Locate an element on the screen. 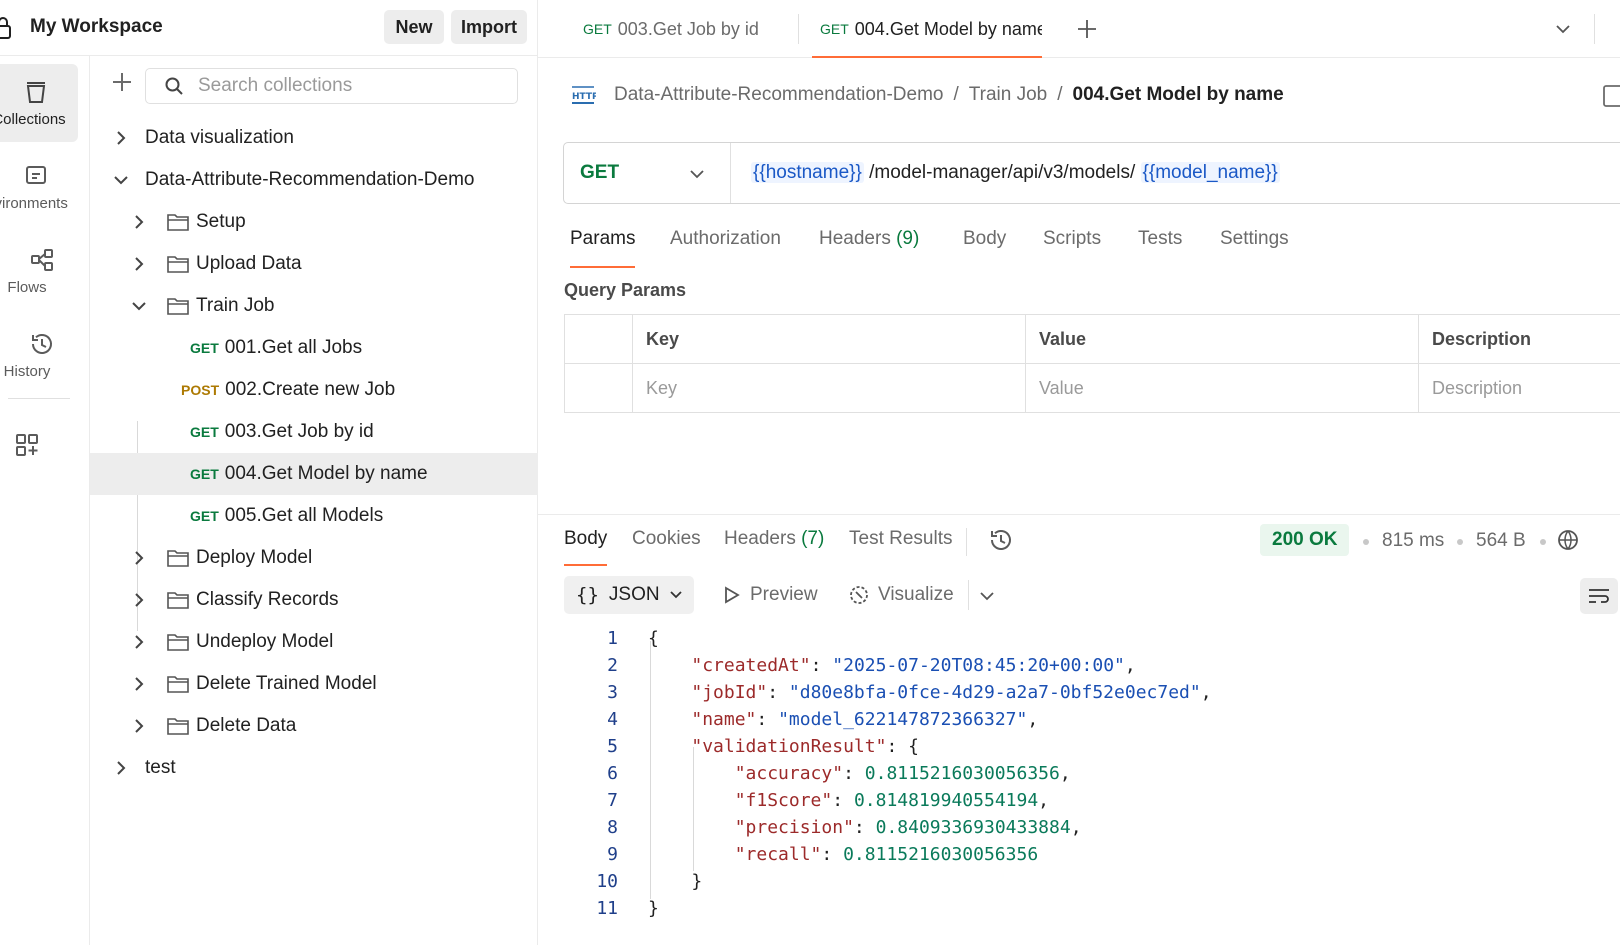 The height and width of the screenshot is (945, 1620). tree-folder-train-job: Train Job is located at coordinates (314, 306).